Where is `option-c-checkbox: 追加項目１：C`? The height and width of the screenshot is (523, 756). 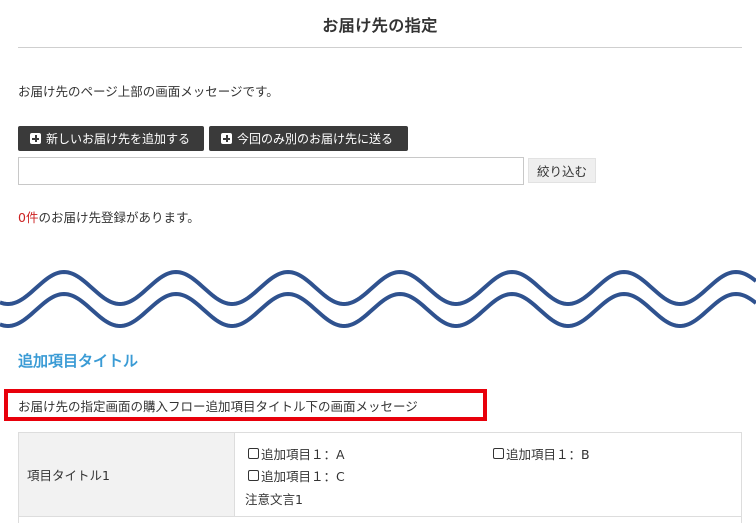
option-c-checkbox: 追加項目１：C is located at coordinates (296, 475).